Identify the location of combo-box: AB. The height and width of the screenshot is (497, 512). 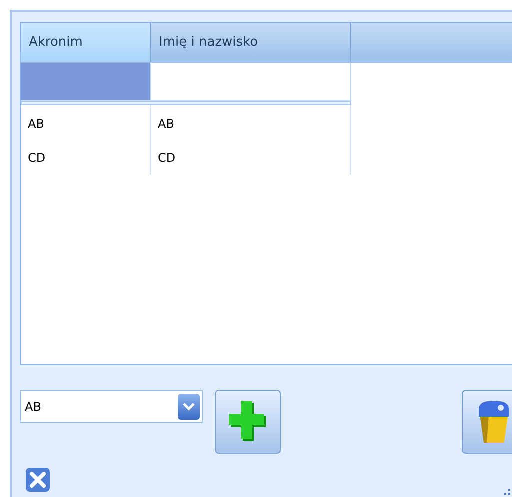
(111, 406).